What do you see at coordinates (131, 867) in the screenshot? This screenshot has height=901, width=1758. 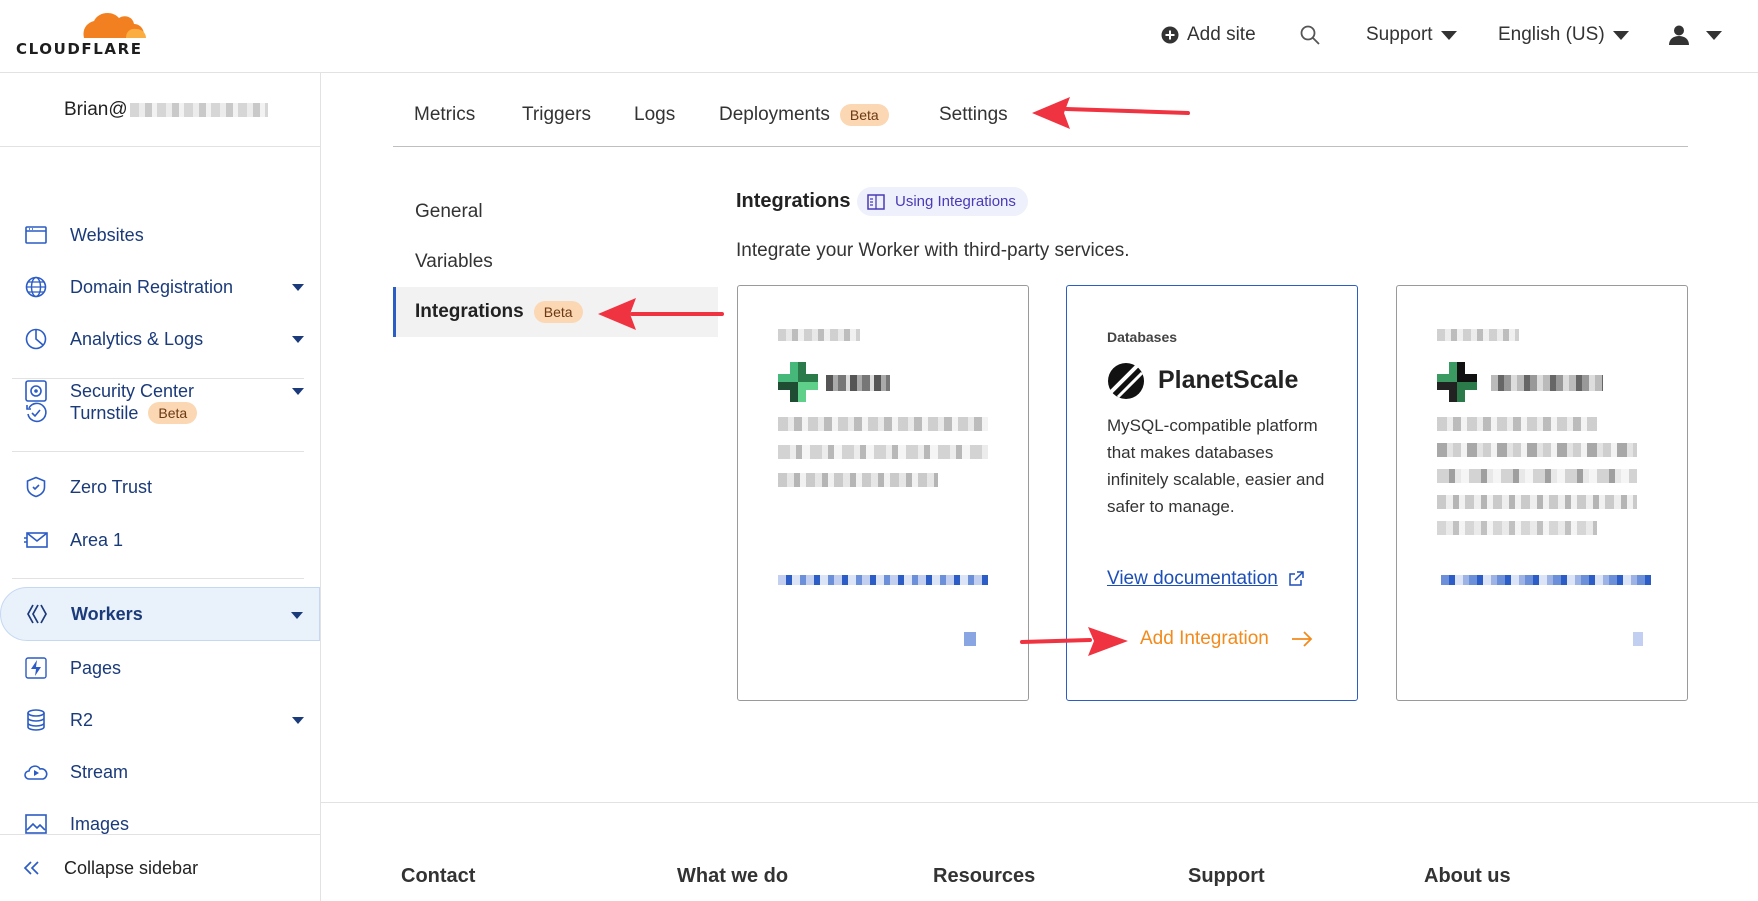 I see `collapse-sidebar-label: Collapse sidebar` at bounding box center [131, 867].